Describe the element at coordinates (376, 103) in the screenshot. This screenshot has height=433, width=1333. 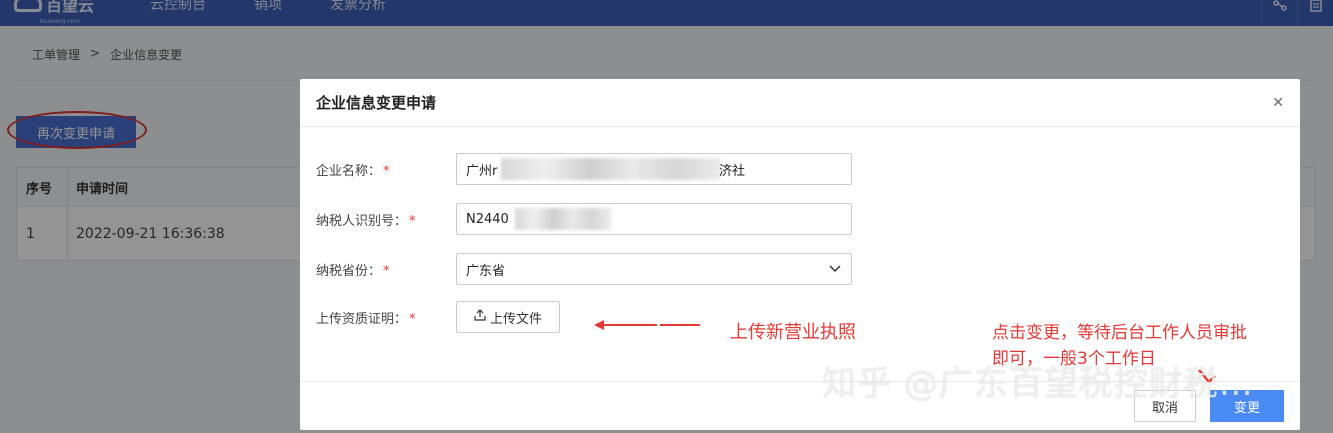
I see `dialog-title: 企业信息变更申请` at that location.